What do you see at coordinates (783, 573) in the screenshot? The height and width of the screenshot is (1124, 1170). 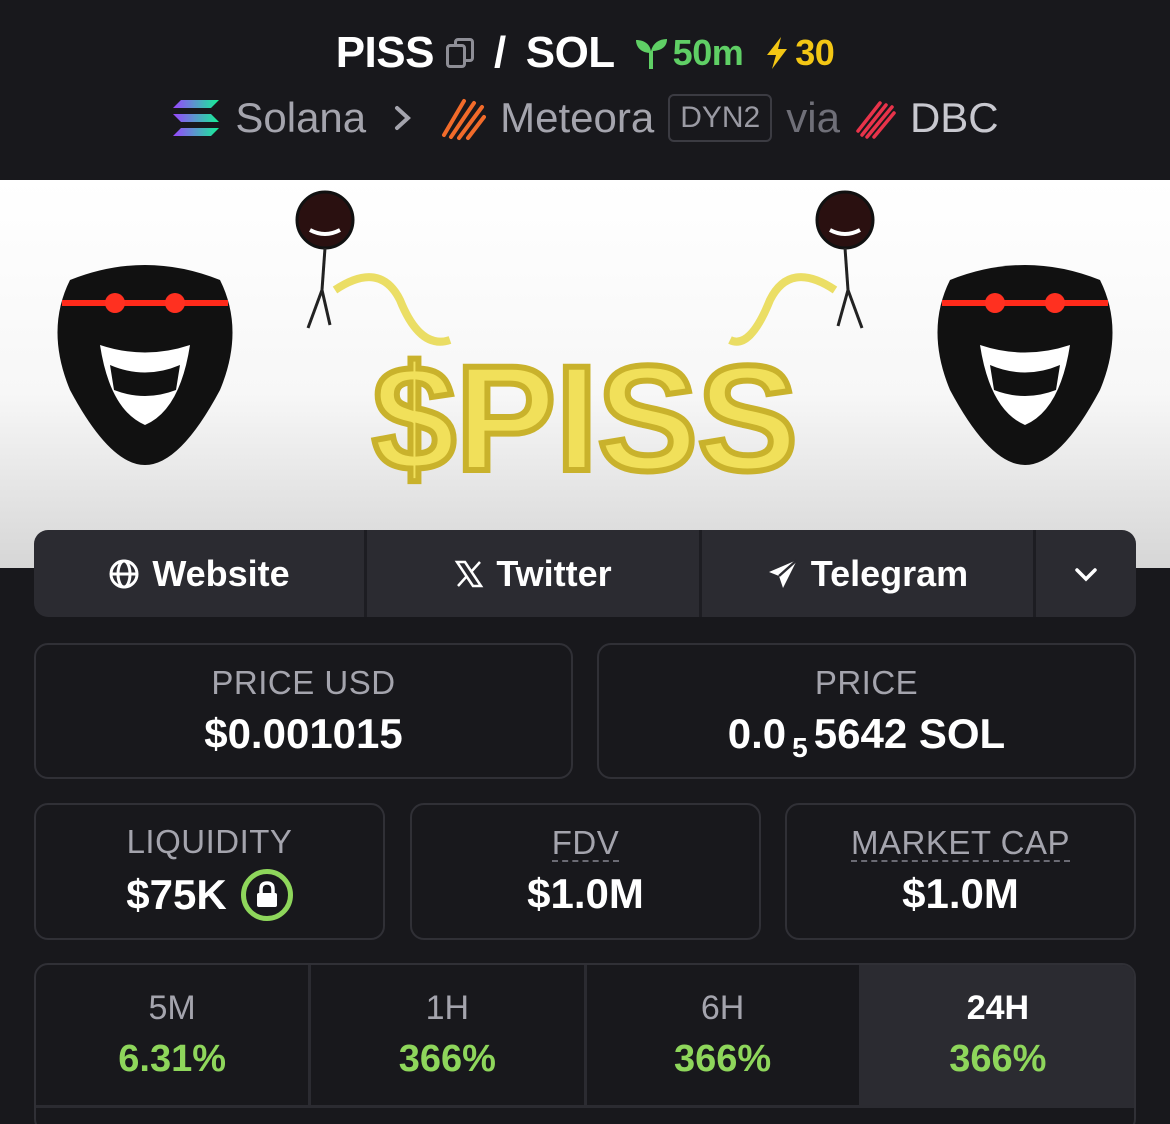 I see `telegram-icon` at bounding box center [783, 573].